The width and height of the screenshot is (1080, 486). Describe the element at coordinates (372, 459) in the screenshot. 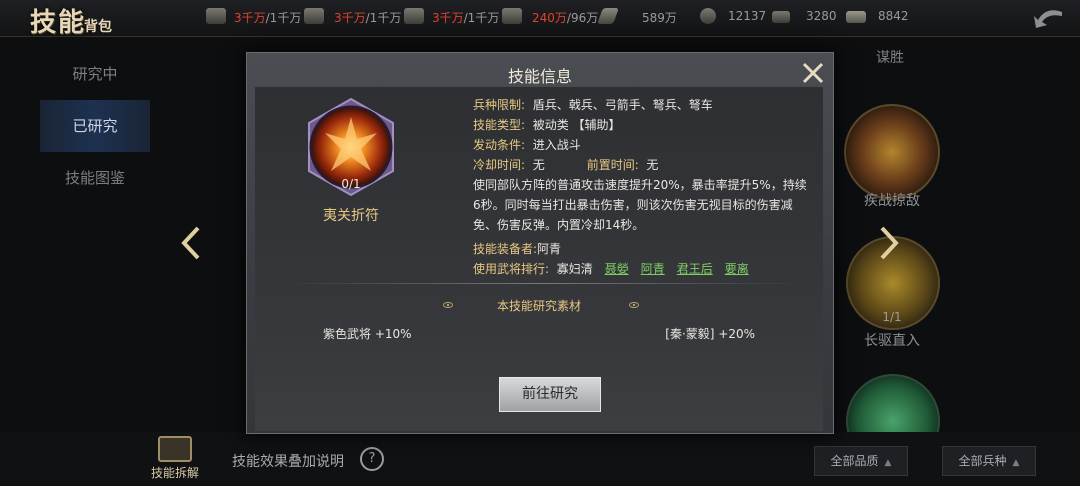

I see `help-icon: ?` at that location.